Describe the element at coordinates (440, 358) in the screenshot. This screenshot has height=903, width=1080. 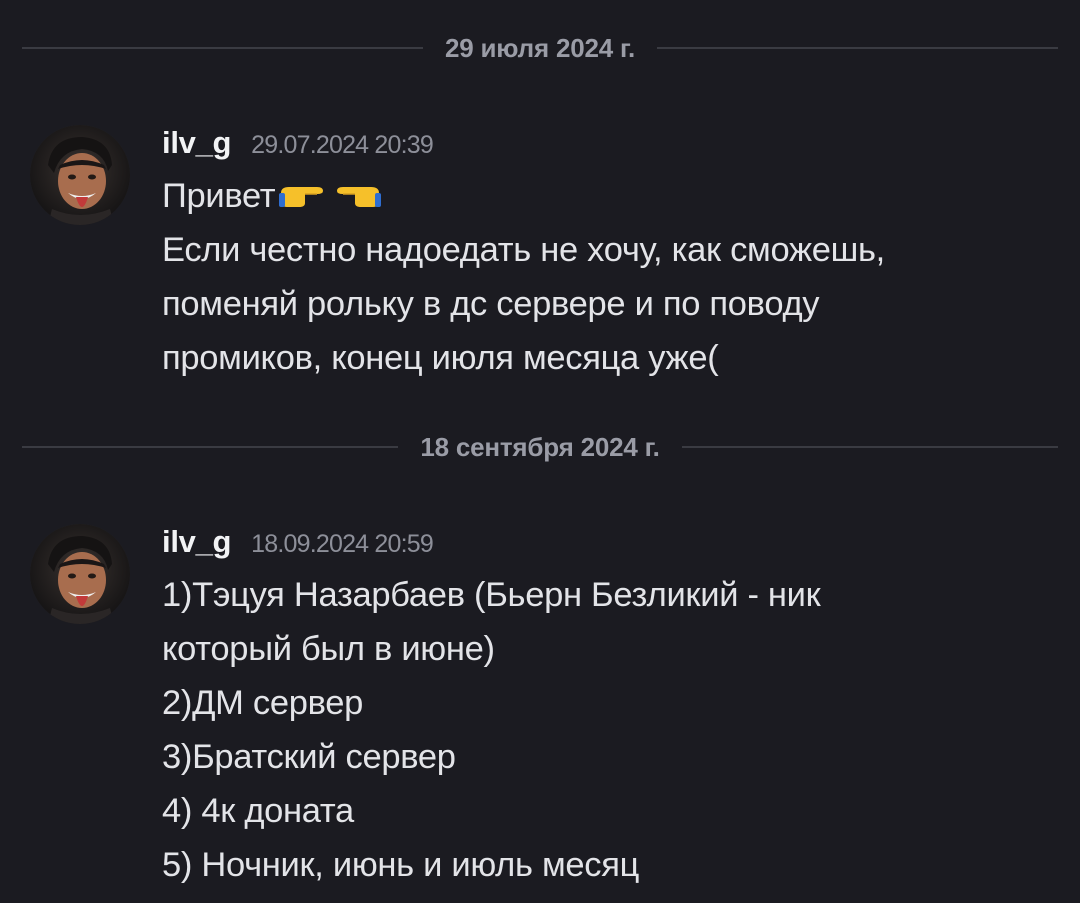
I see `message-line: промиков, конец июля месяца уже(` at that location.